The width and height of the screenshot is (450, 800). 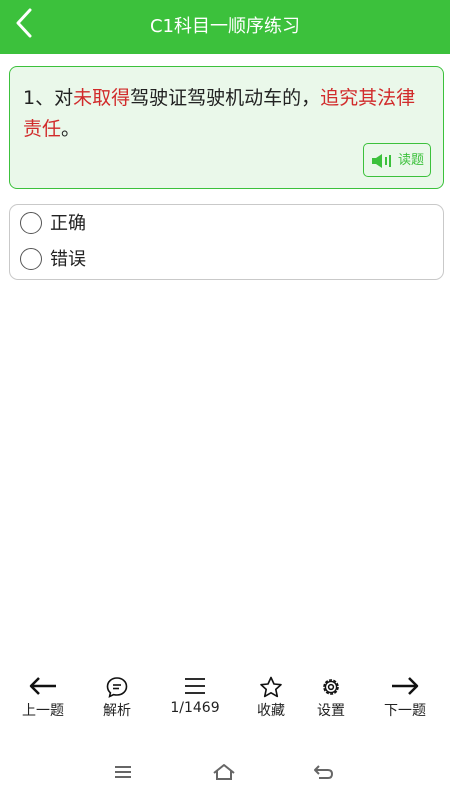 I want to click on prev-question-button: 上一题, so click(x=43, y=698).